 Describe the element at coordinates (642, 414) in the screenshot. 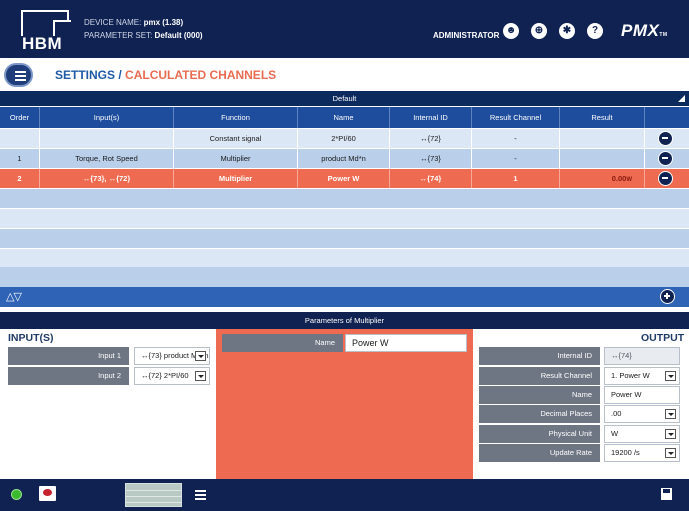

I see `decimal-places-select: .00` at that location.